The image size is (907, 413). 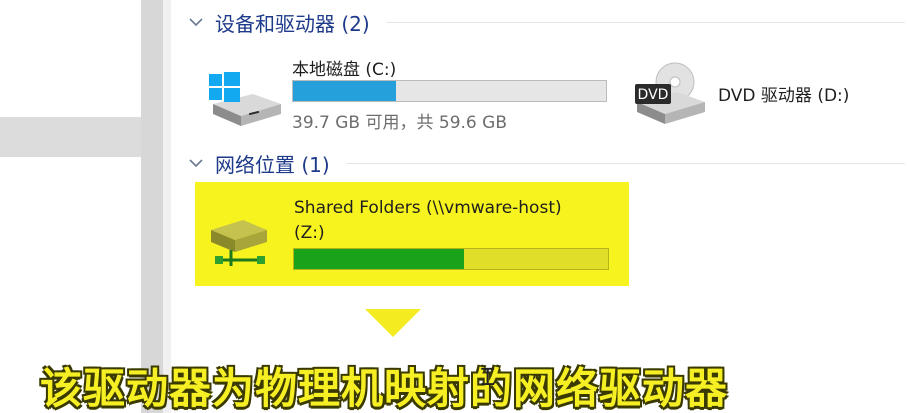 What do you see at coordinates (384, 388) in the screenshot?
I see `caption-text: 该驱动器为物理机映射的网络驱动器` at bounding box center [384, 388].